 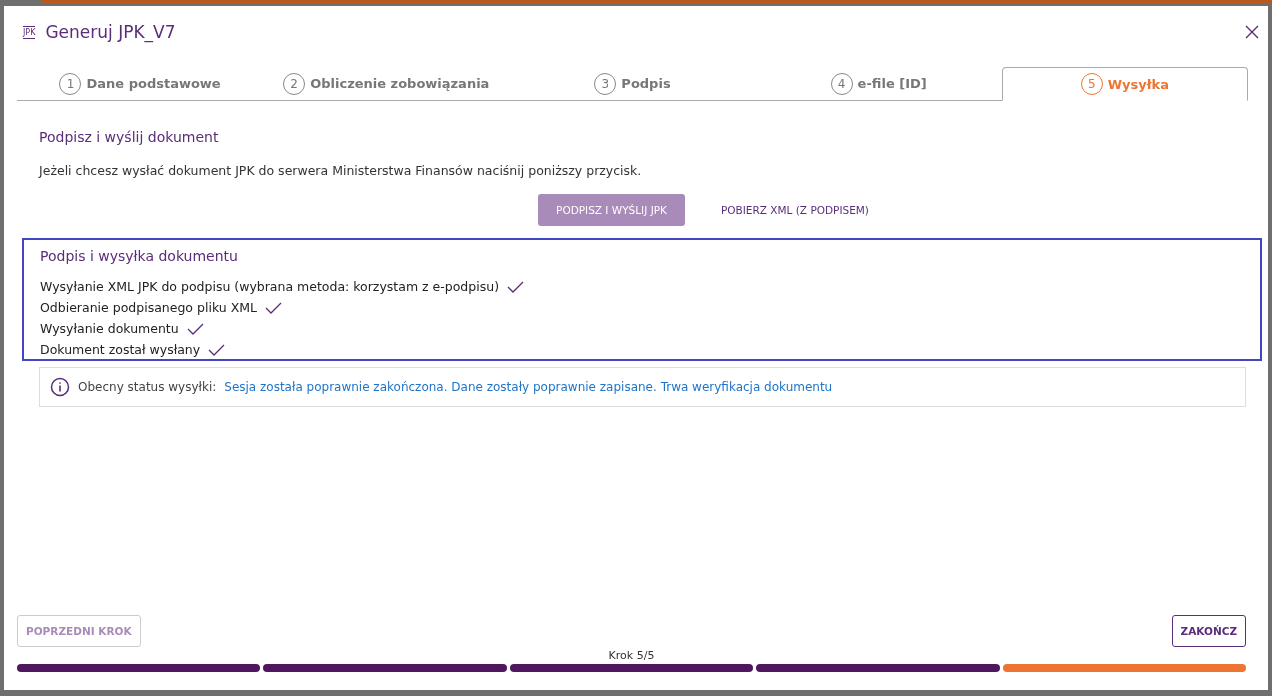 What do you see at coordinates (386, 83) in the screenshot?
I see `step-tab: 2 Obliczenie zobowiązania` at bounding box center [386, 83].